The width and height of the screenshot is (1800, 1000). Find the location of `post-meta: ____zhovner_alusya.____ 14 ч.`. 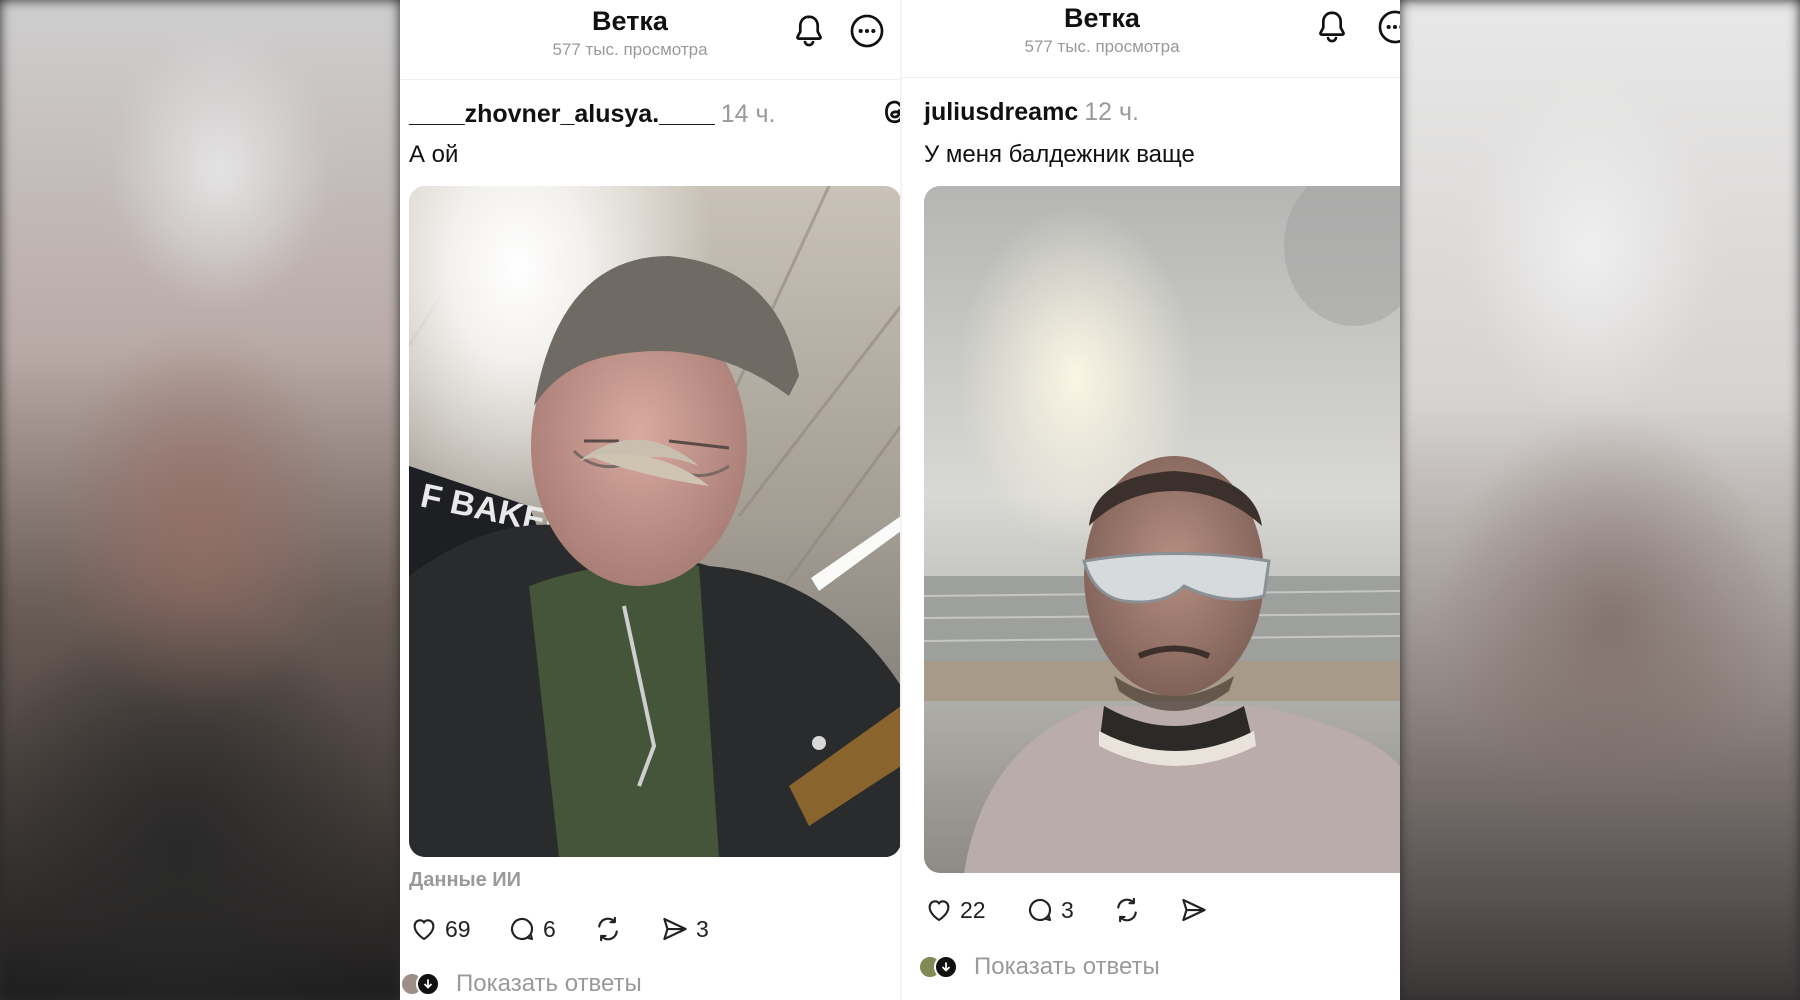

post-meta: ____zhovner_alusya.____ 14 ч. is located at coordinates (592, 114).